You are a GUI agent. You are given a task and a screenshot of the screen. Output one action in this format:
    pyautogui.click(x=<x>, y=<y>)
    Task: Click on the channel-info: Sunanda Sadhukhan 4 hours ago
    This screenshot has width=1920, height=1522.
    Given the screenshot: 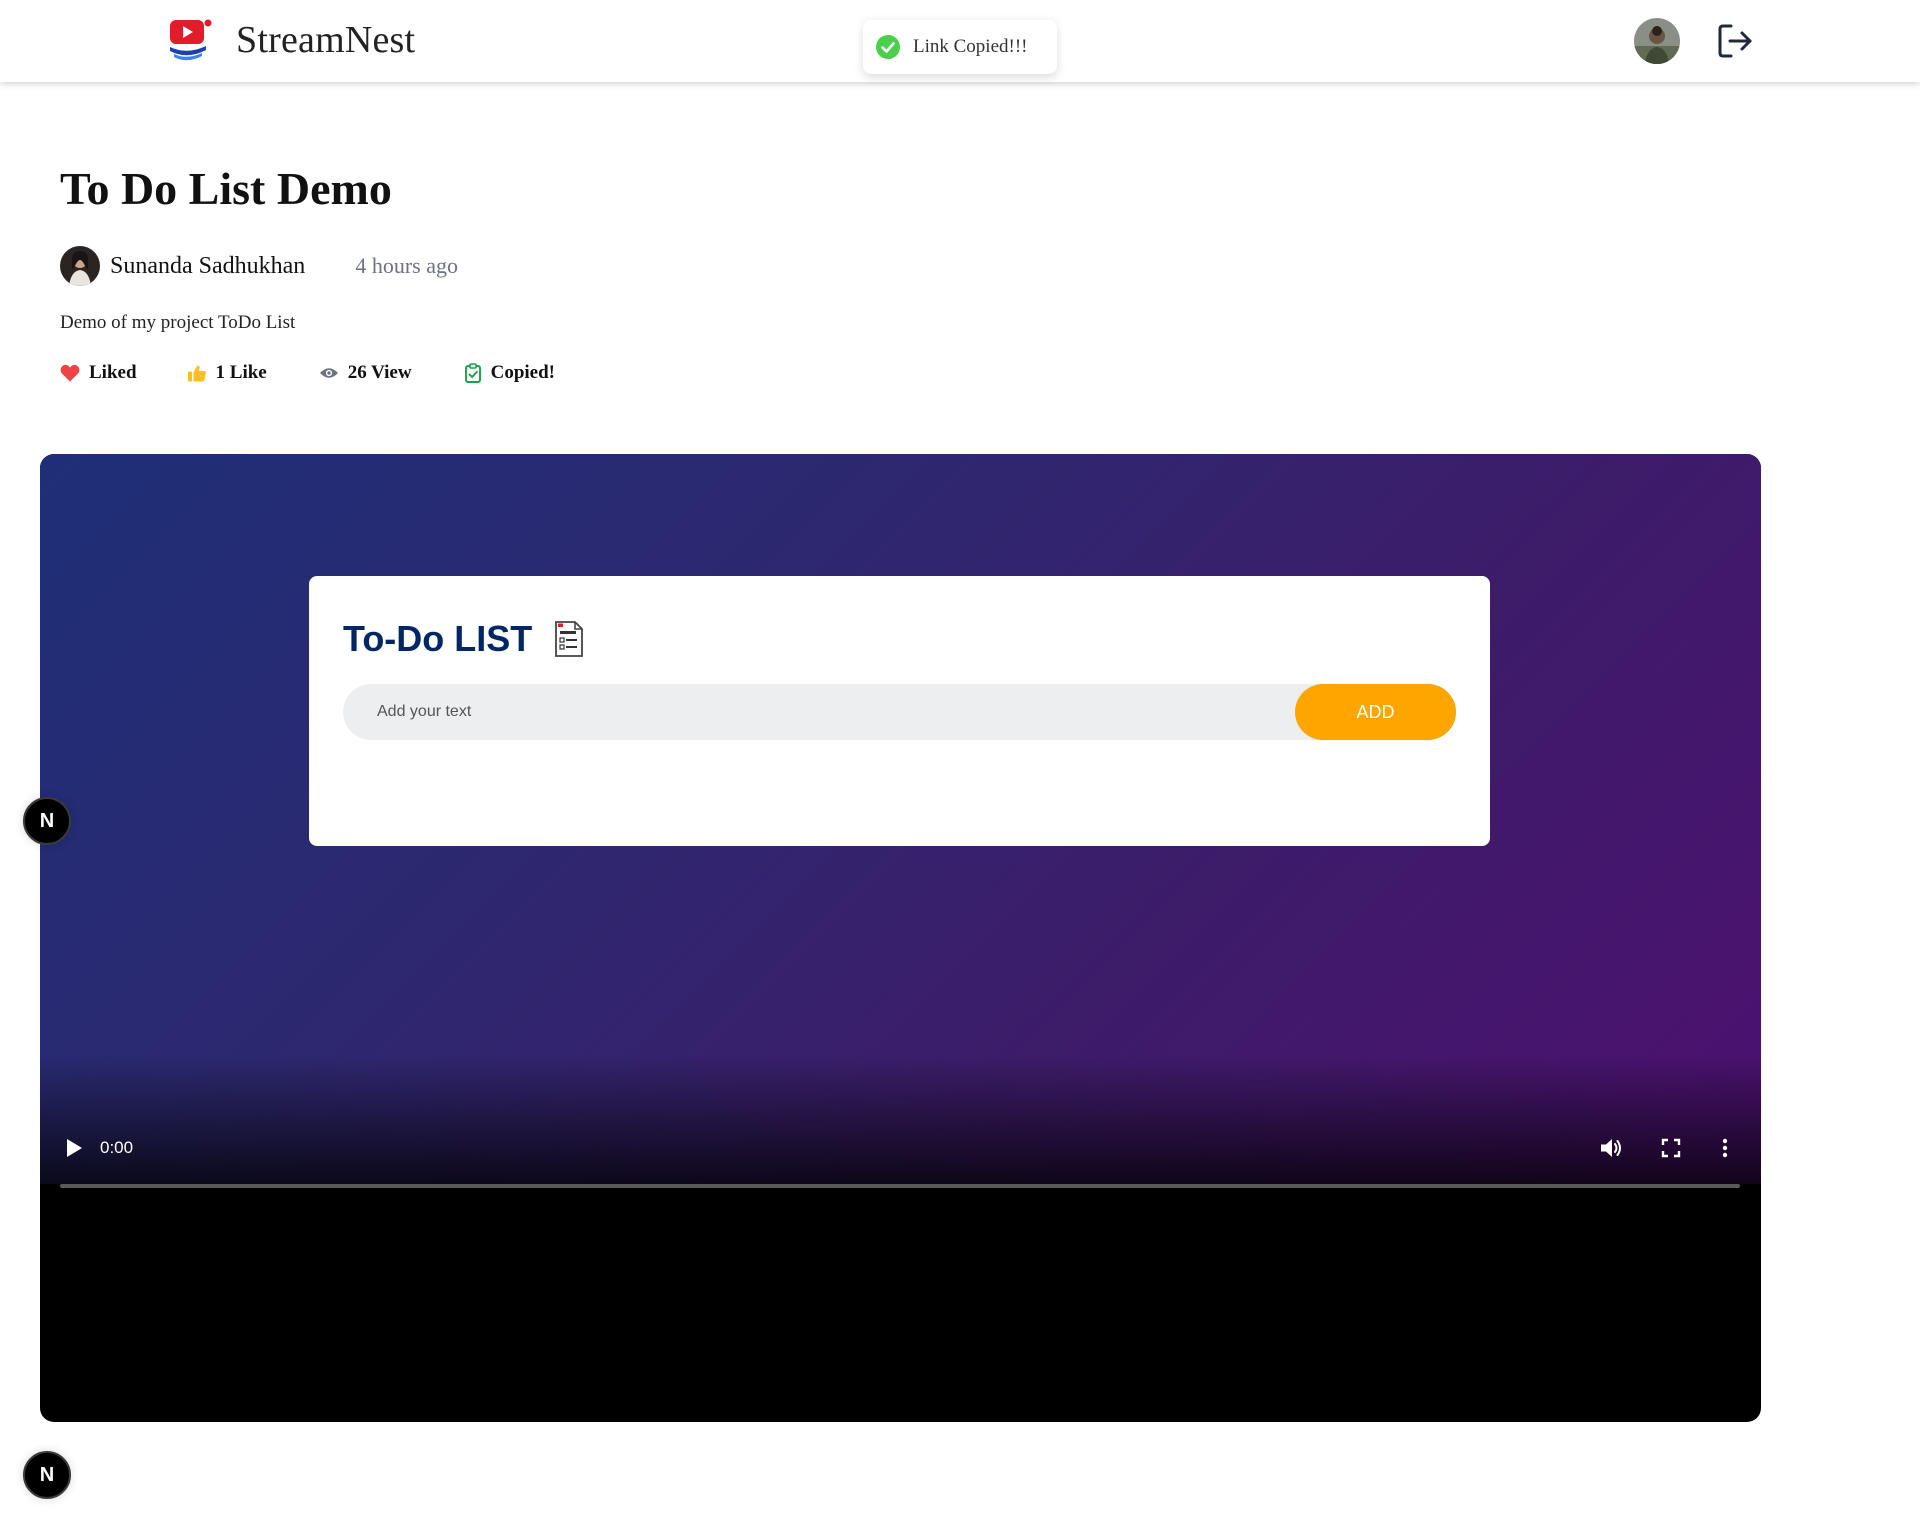 What is the action you would take?
    pyautogui.click(x=259, y=266)
    